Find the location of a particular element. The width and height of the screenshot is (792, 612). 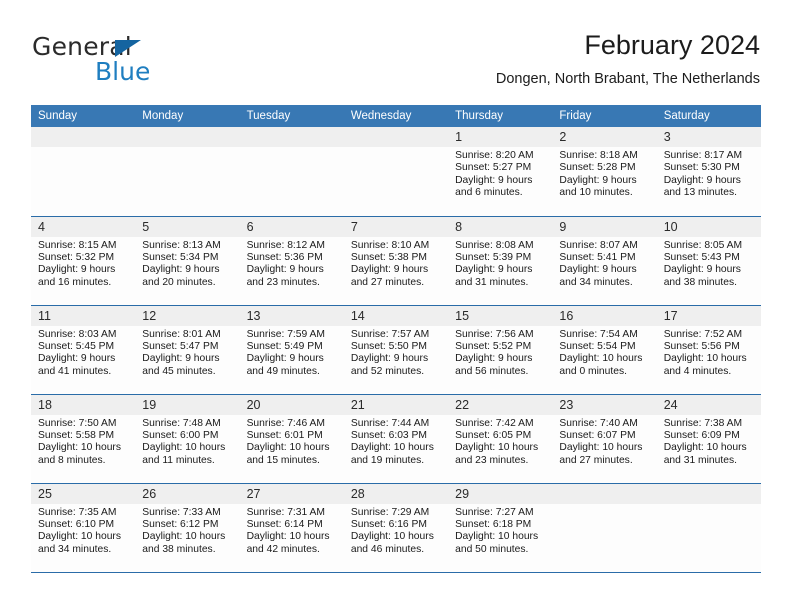

sunset-text: Sunset: 6:09 PM is located at coordinates (701, 435).